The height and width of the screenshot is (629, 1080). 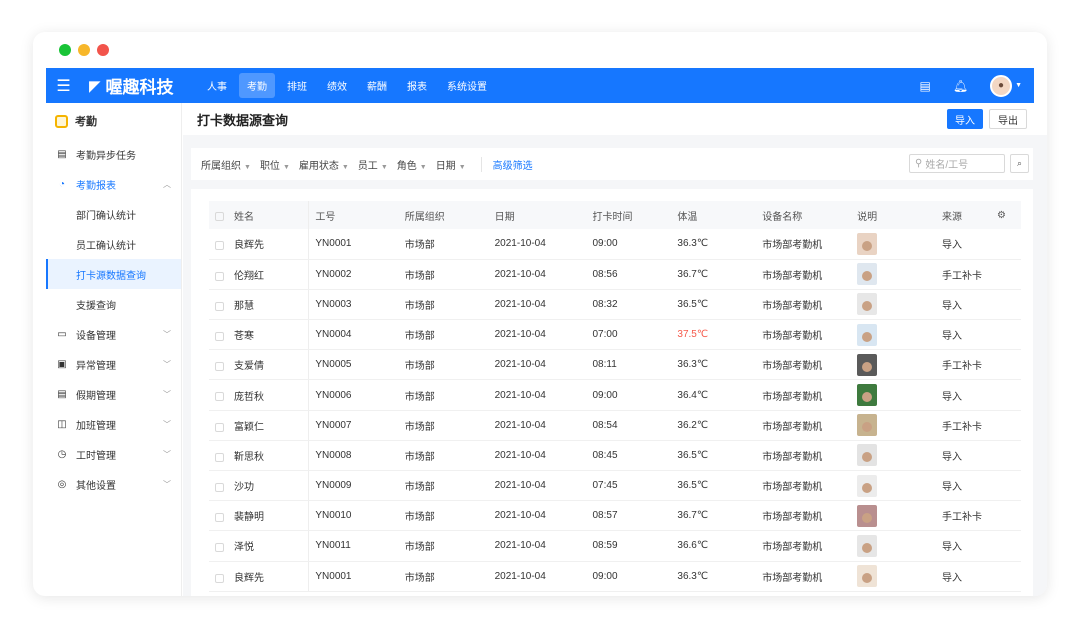 What do you see at coordinates (257, 85) in the screenshot?
I see `nav-menu-item: 考勤` at bounding box center [257, 85].